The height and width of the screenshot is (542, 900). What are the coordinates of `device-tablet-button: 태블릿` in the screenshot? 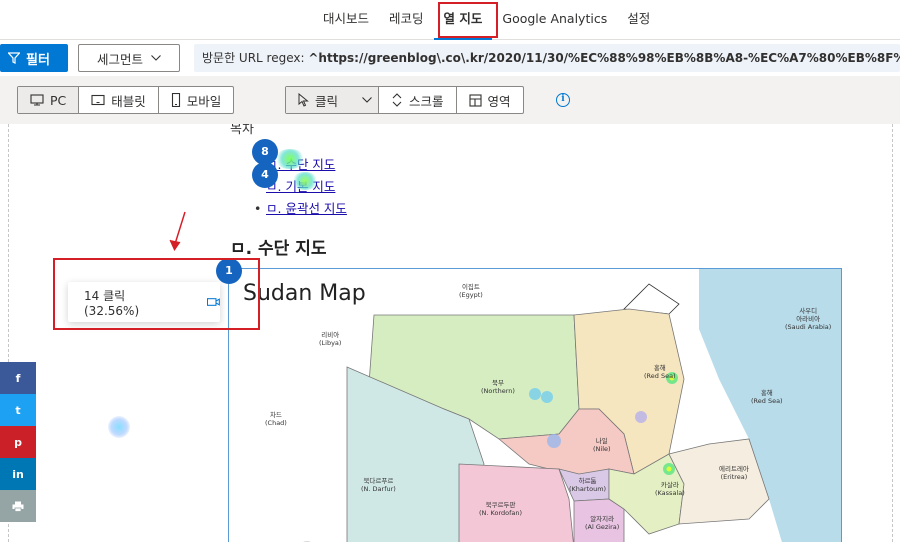 It's located at (119, 100).